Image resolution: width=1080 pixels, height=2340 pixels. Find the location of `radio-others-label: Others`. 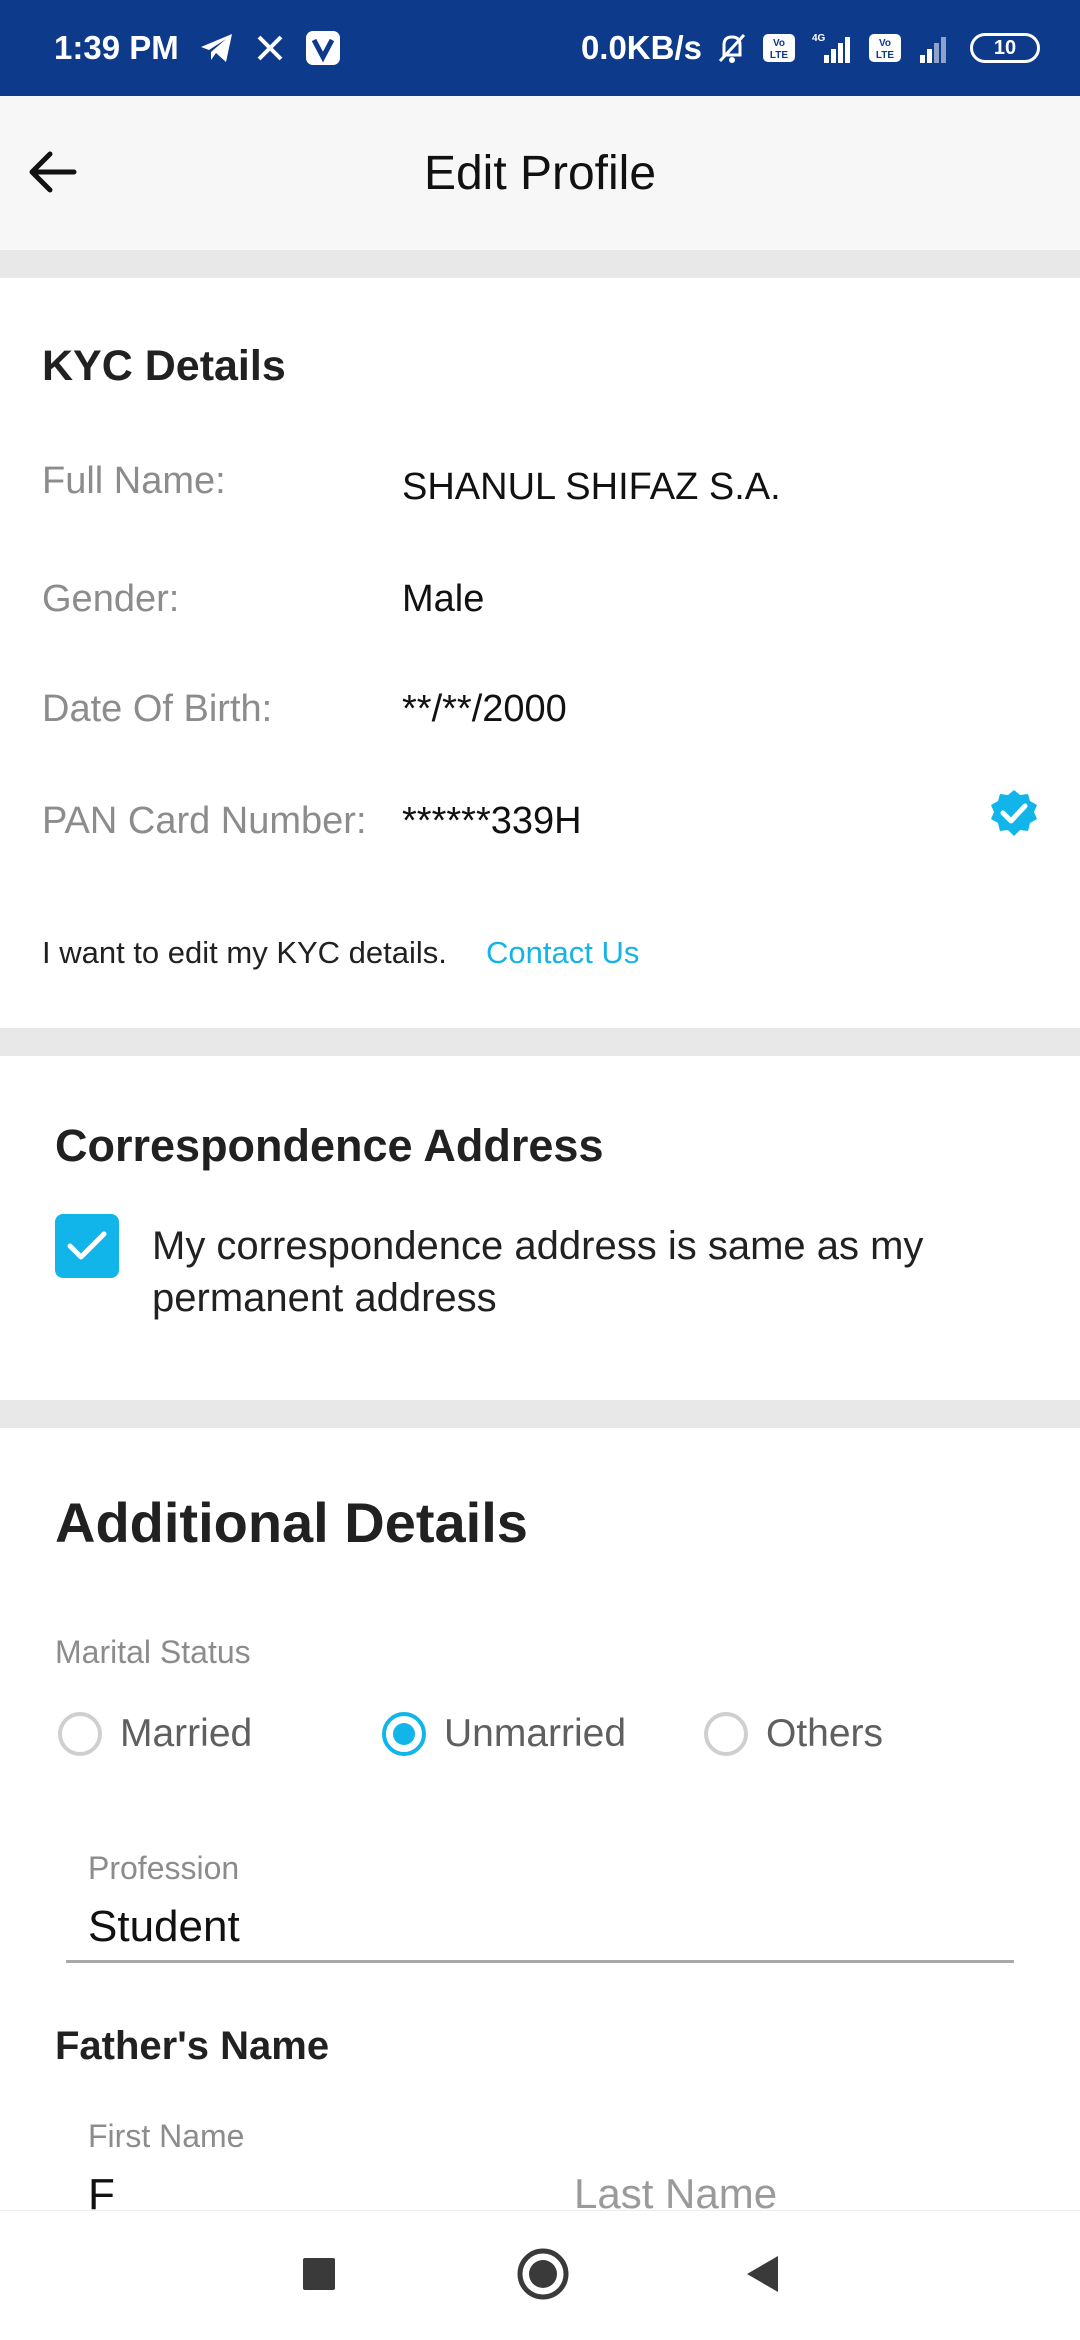

radio-others-label: Others is located at coordinates (825, 1733).